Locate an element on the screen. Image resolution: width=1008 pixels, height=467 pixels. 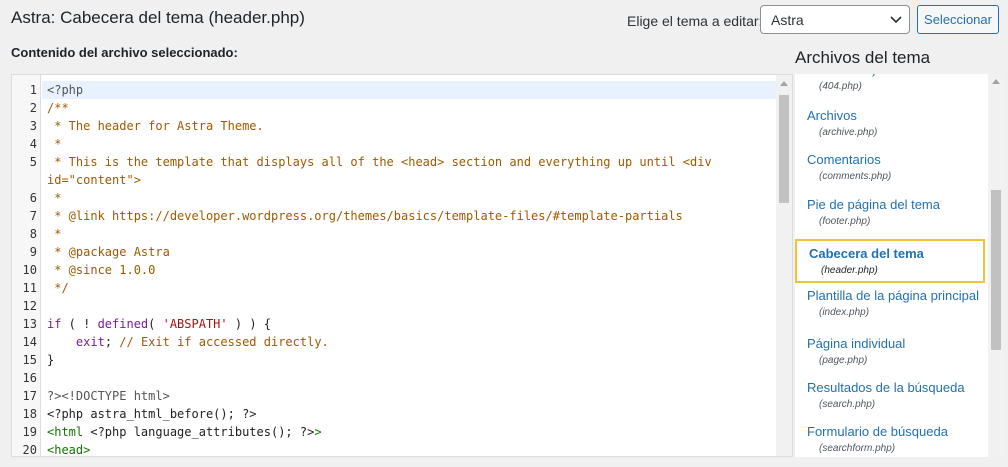
theme-file-name: Plantilla de la página principal is located at coordinates (897, 295).